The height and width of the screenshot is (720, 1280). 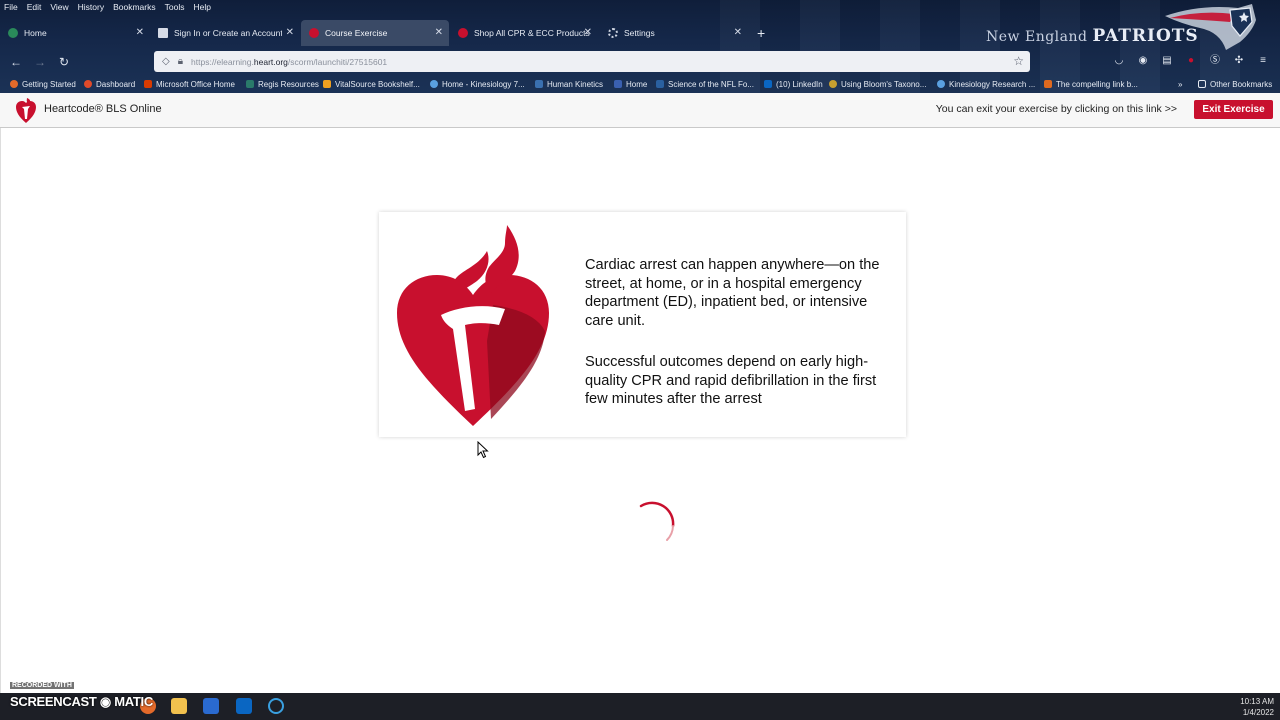 I want to click on sync-icon: Ⓢ, so click(x=1215, y=61).